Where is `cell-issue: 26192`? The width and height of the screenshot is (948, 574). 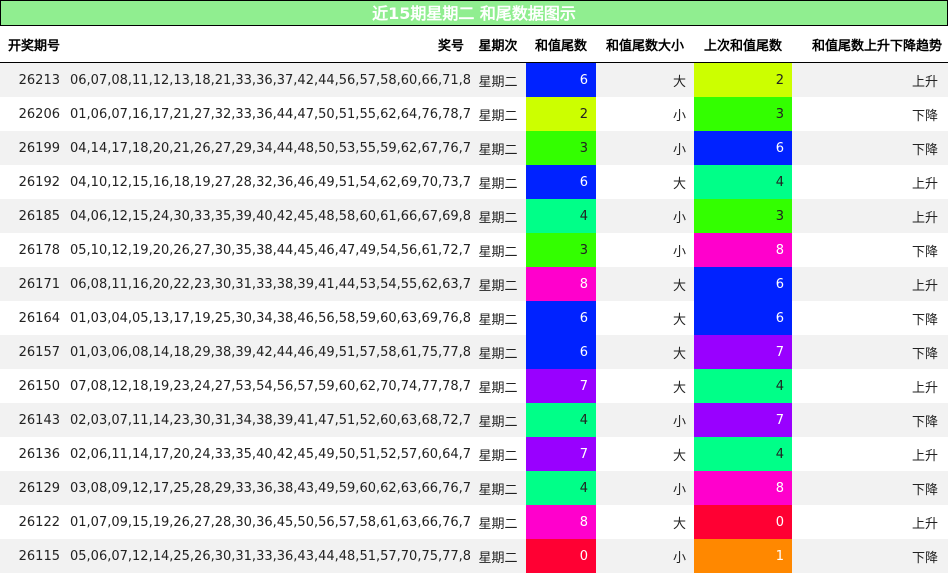
cell-issue: 26192 is located at coordinates (39, 182).